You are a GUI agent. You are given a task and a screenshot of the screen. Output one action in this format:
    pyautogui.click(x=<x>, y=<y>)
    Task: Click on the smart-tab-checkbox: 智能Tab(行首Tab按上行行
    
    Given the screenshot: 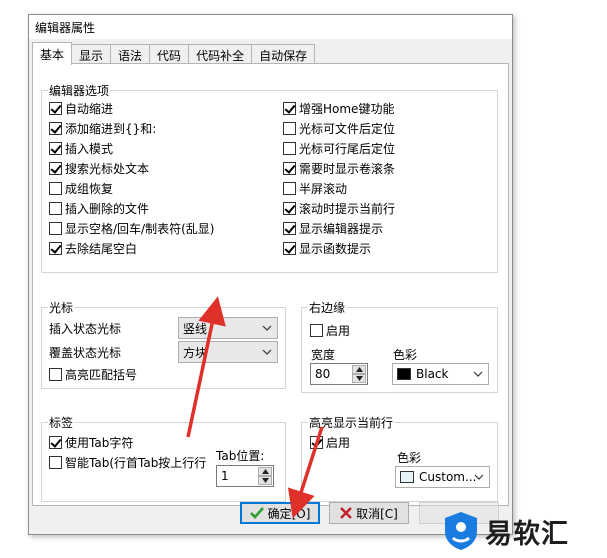 What is the action you would take?
    pyautogui.click(x=127, y=462)
    